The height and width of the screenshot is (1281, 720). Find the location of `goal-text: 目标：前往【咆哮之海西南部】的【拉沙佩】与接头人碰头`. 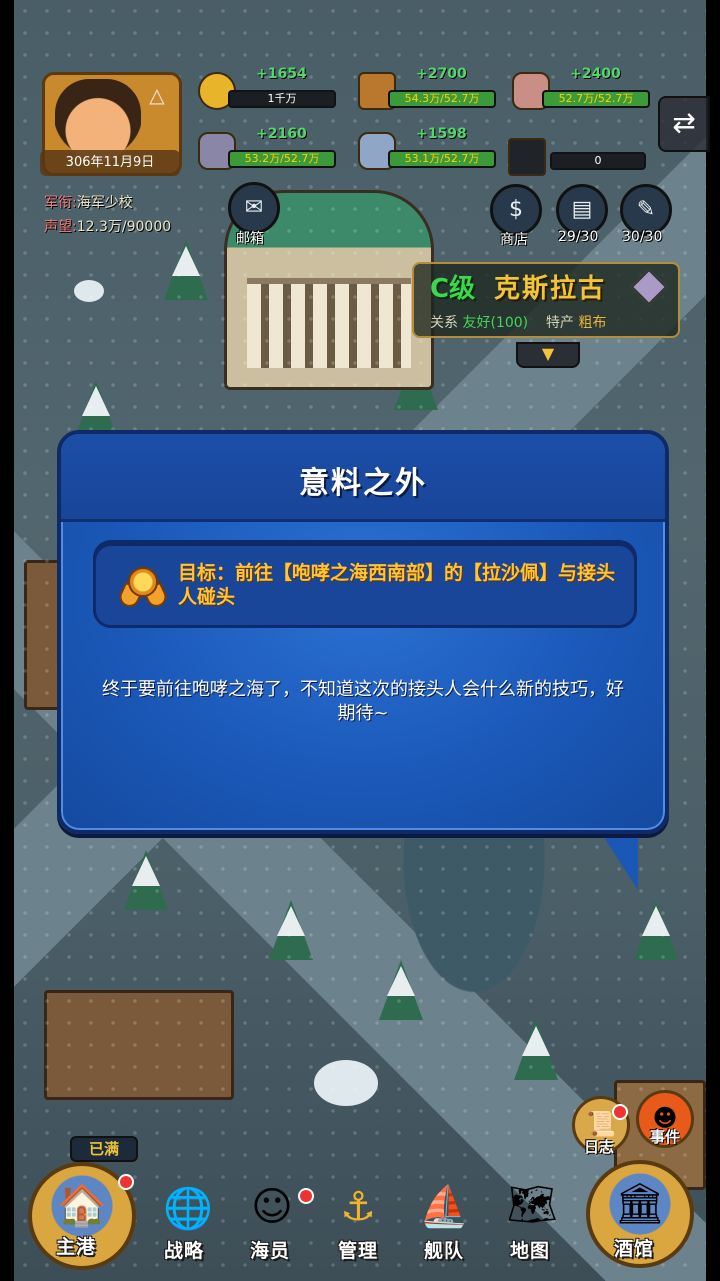

goal-text: 目标：前往【咆哮之海西南部】的【拉沙佩】与接头人碰头 is located at coordinates (397, 585).